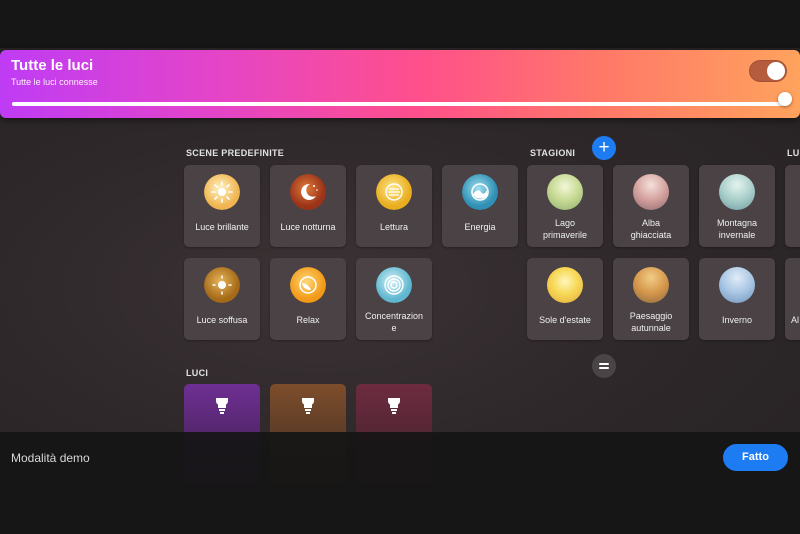 Image resolution: width=800 pixels, height=534 pixels. I want to click on scene-label: Luce notturna, so click(308, 227).